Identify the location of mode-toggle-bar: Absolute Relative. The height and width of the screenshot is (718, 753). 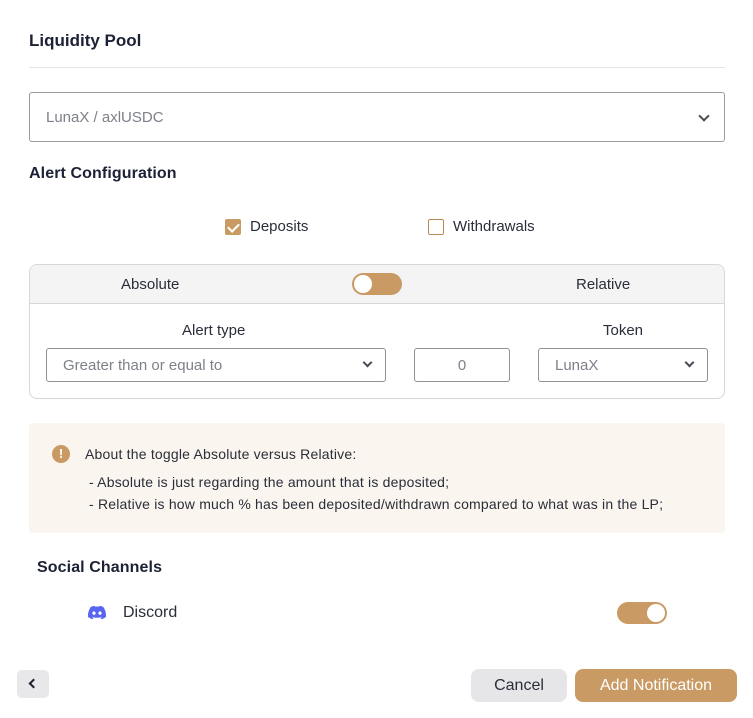
(377, 284).